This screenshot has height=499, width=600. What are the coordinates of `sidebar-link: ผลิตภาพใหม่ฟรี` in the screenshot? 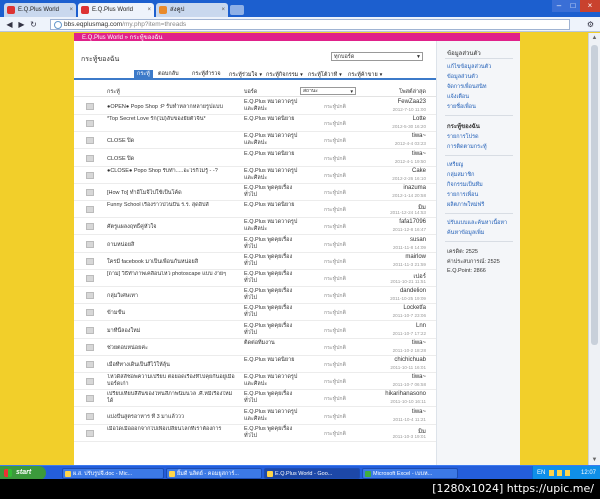 It's located at (465, 205).